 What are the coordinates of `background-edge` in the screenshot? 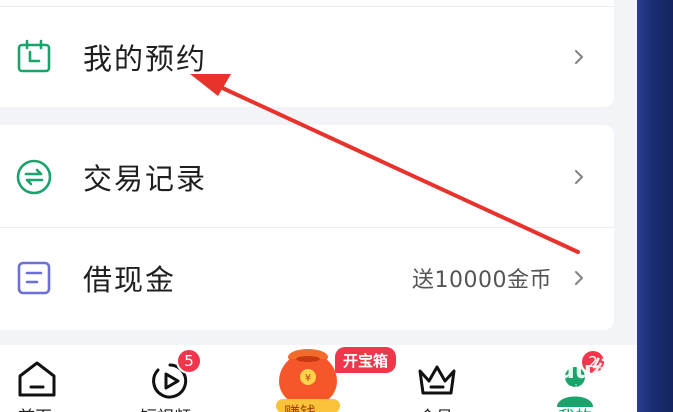 It's located at (655, 206).